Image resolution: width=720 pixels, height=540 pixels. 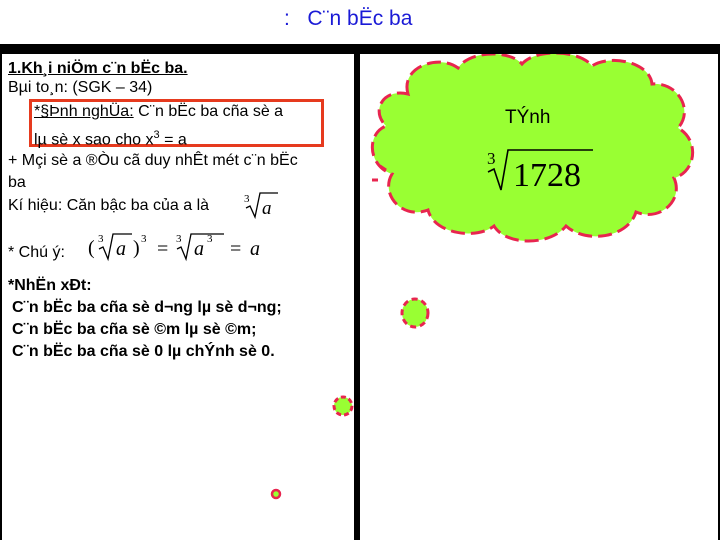 I want to click on bubble-small, so click(x=276, y=494).